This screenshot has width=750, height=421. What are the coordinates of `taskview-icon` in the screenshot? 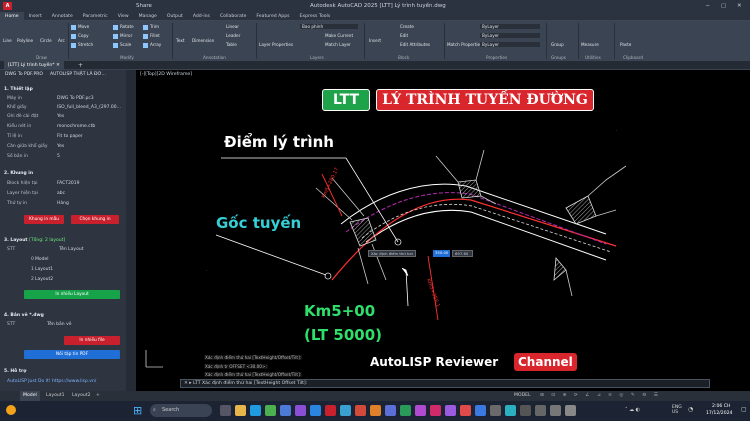 It's located at (225, 410).